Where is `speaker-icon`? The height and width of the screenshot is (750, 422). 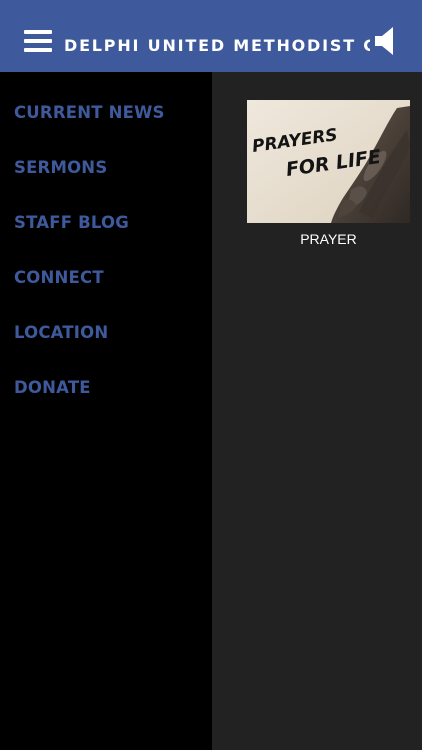 speaker-icon is located at coordinates (385, 41).